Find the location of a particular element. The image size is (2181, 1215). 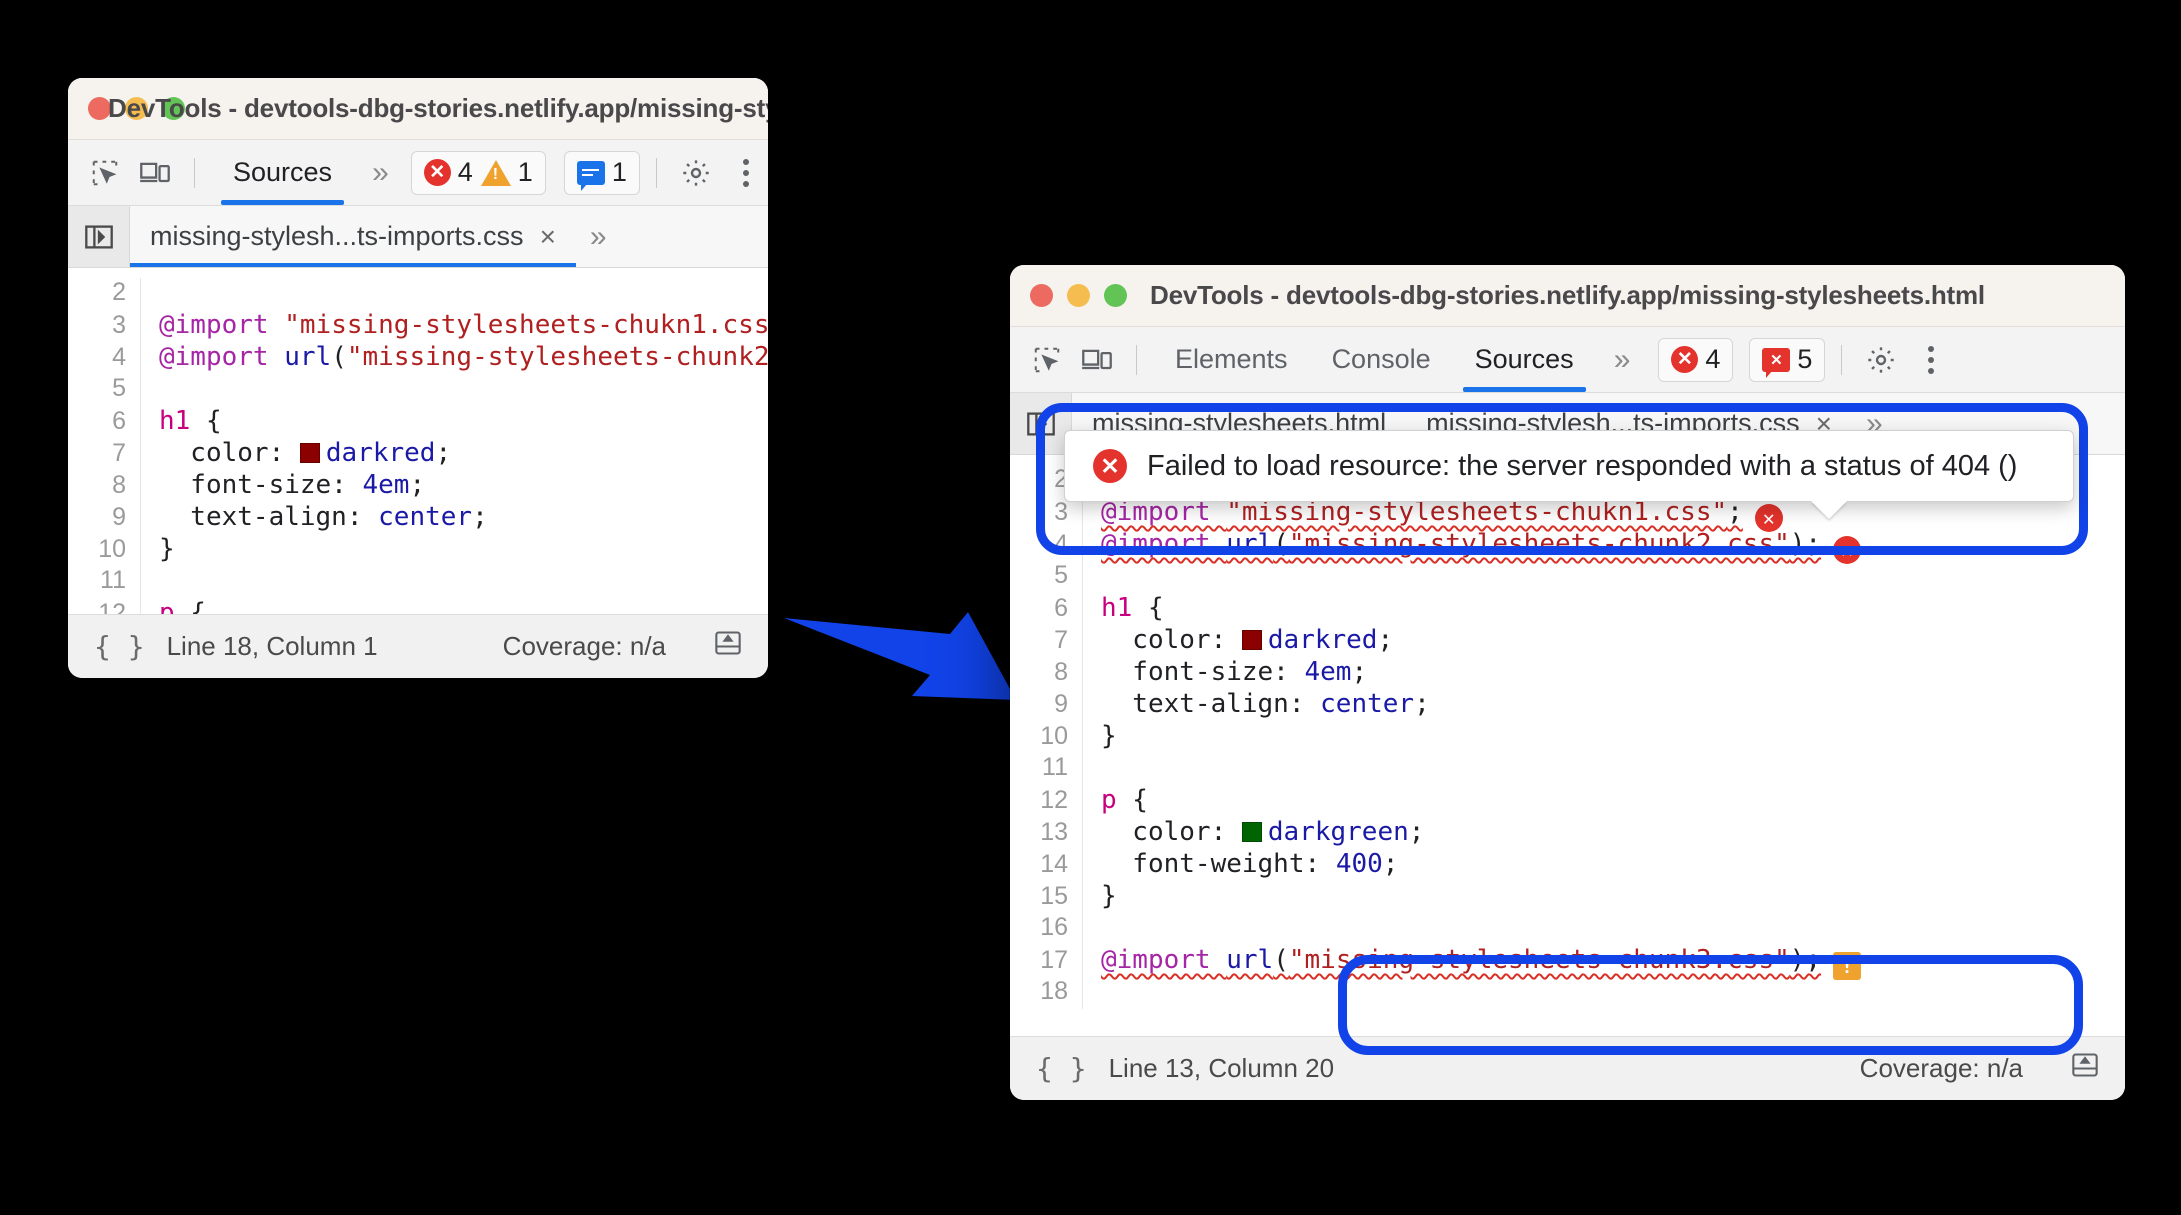

code-line: 16 is located at coordinates (1567, 929).